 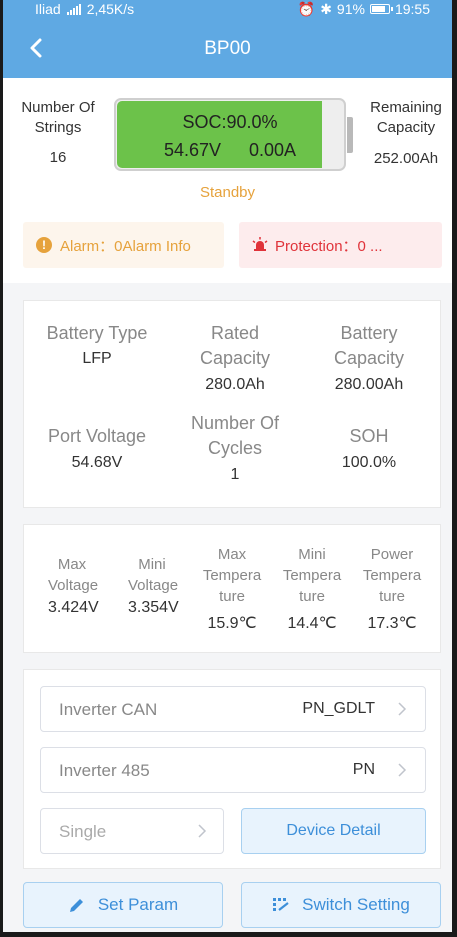 I want to click on state-label: Standby, so click(x=227, y=192).